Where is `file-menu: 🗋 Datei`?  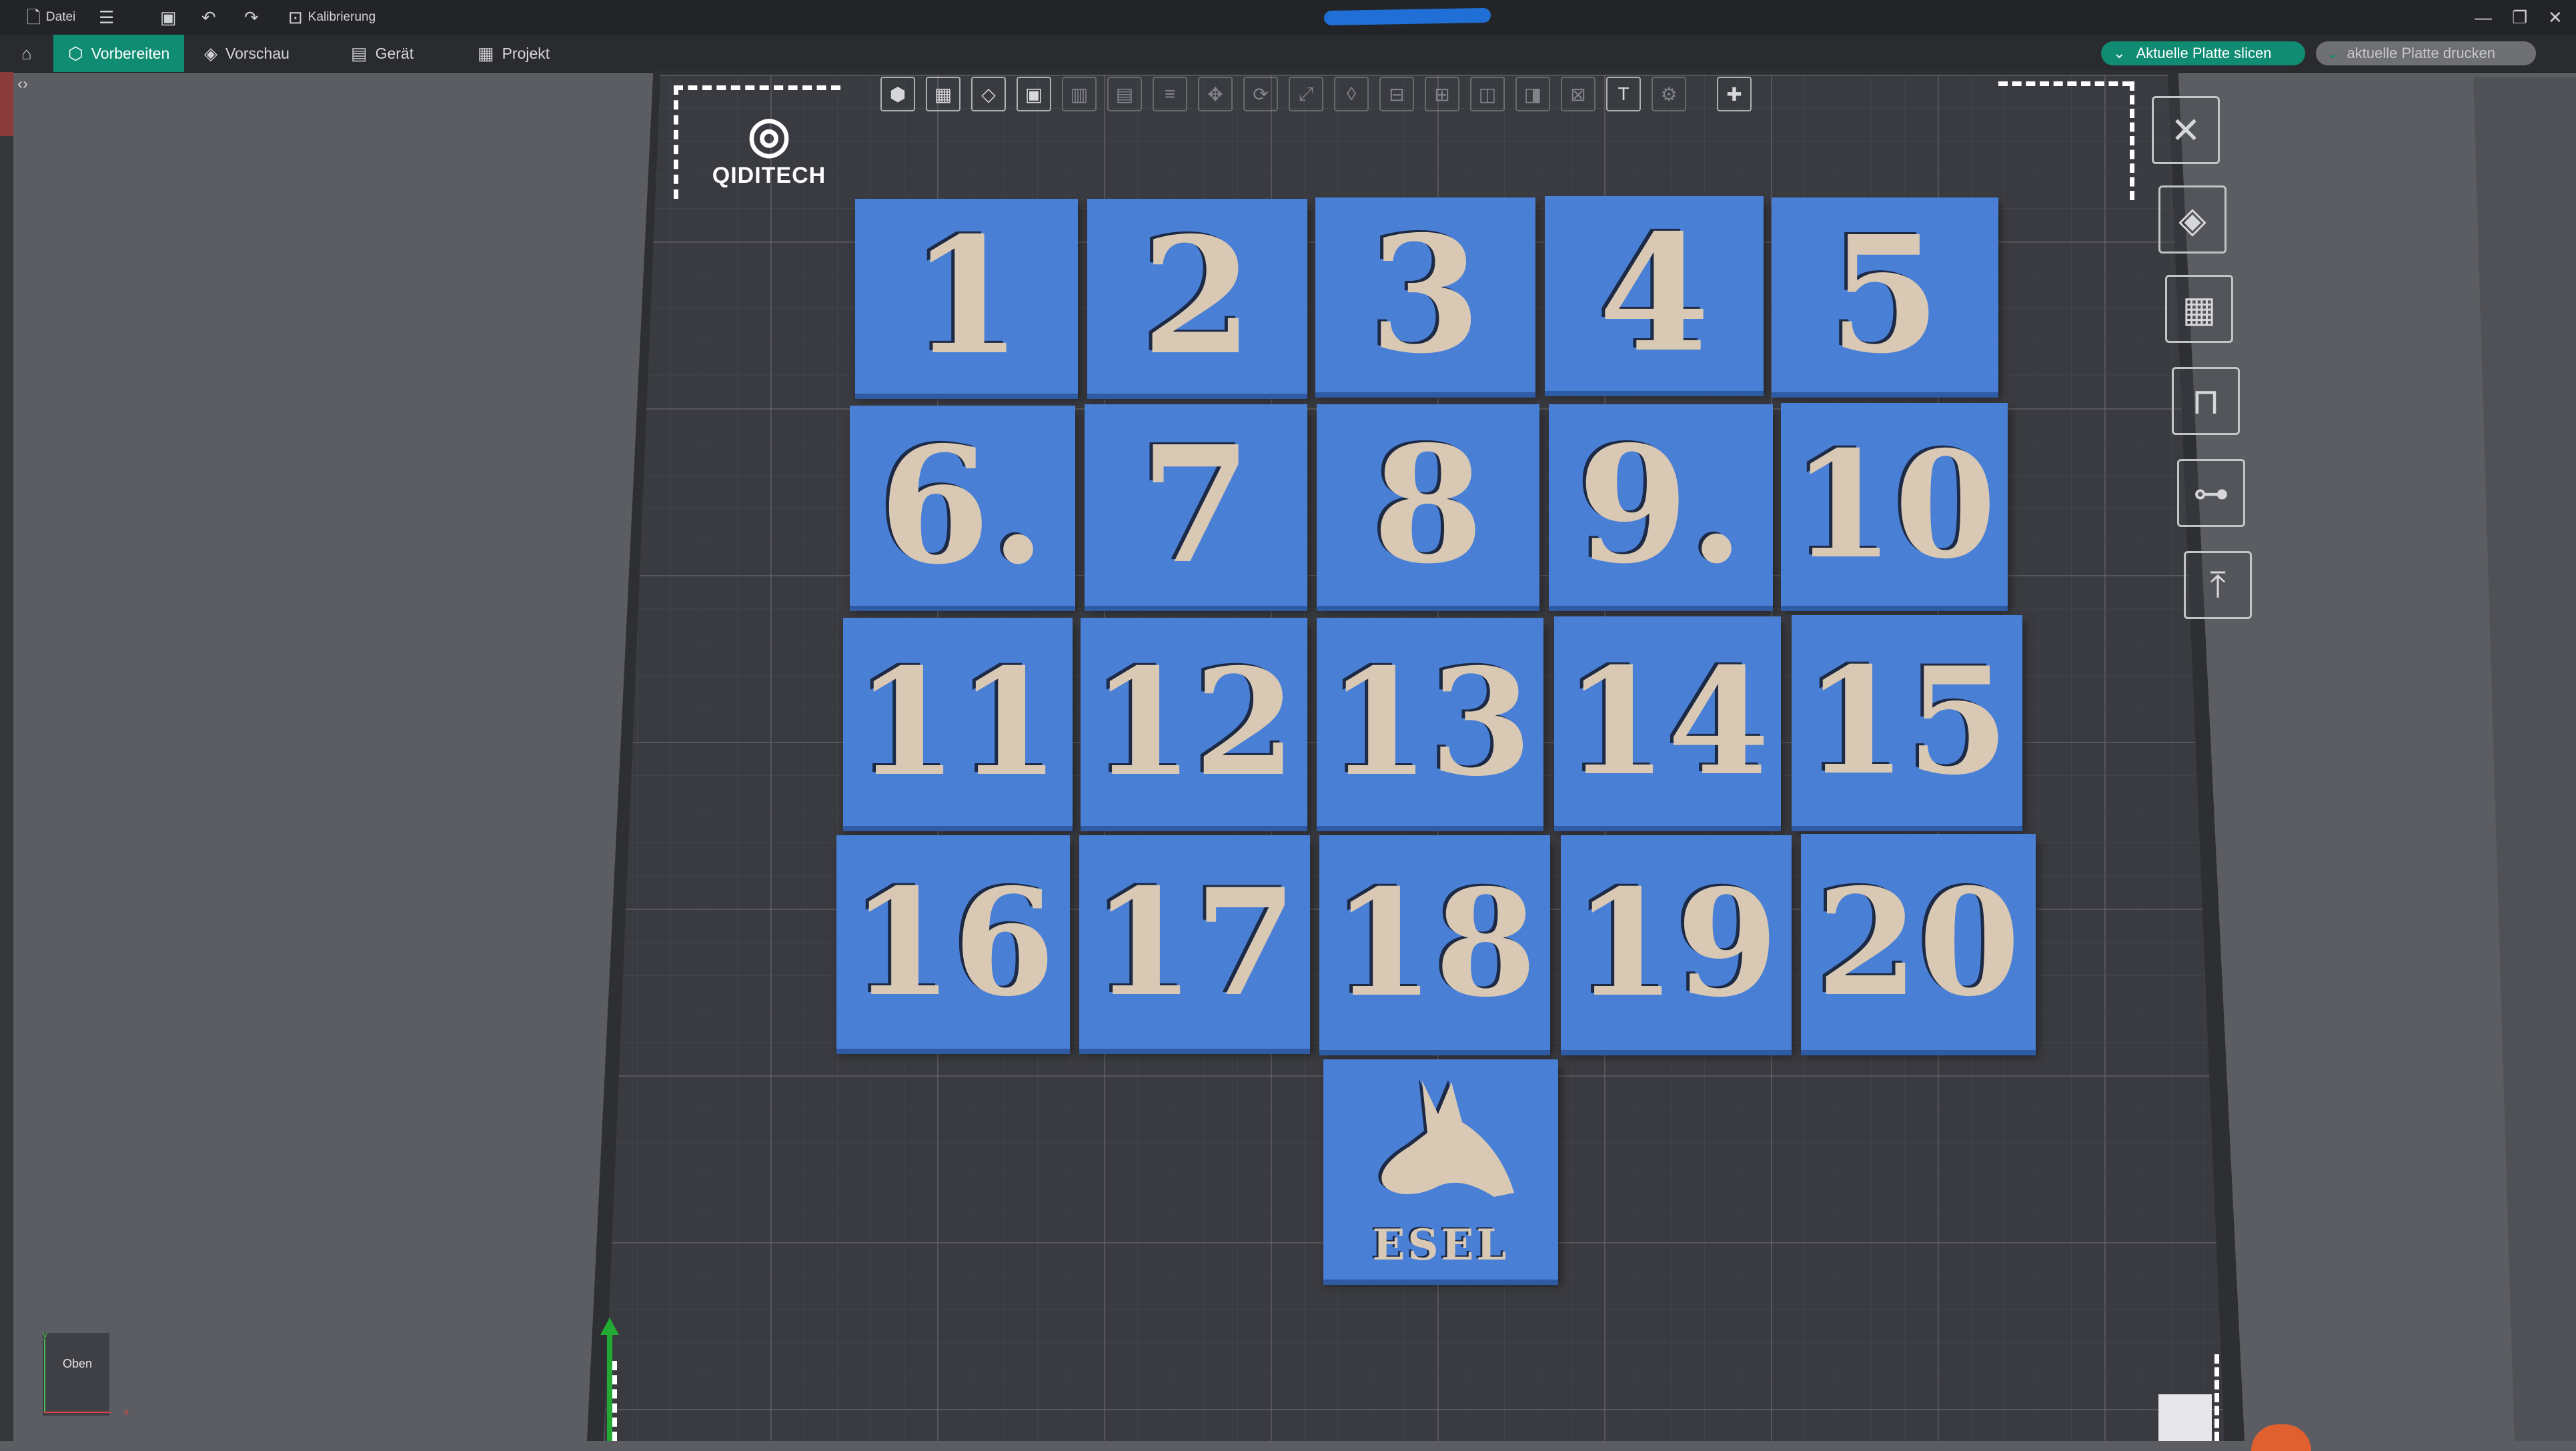
file-menu: 🗋 Datei is located at coordinates (51, 17).